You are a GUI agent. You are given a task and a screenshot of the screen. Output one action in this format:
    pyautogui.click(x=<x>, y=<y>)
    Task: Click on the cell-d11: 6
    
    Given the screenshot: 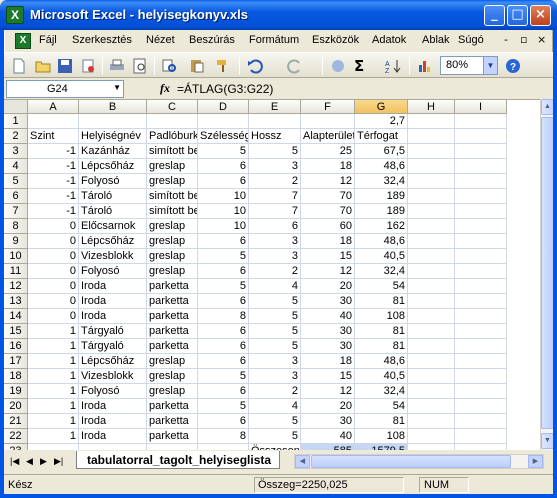 What is the action you would take?
    pyautogui.click(x=223, y=271)
    